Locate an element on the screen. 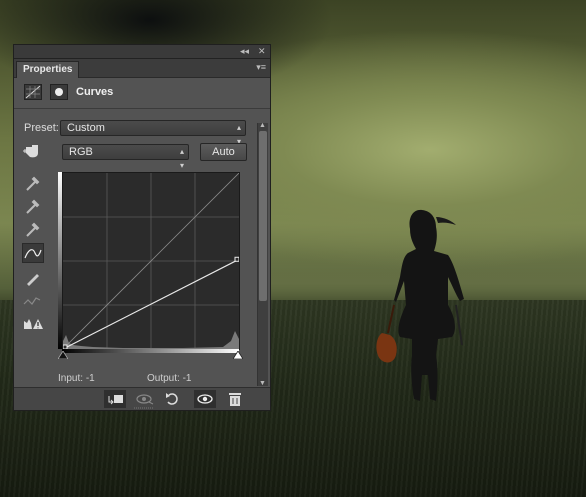  output-value: -1 is located at coordinates (187, 378).